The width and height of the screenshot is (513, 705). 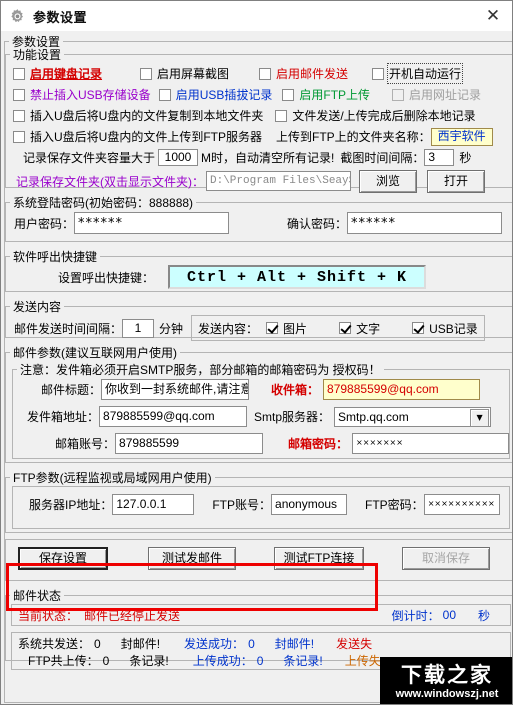 I want to click on title-bar: 参数设置 ✕, so click(x=256, y=16).